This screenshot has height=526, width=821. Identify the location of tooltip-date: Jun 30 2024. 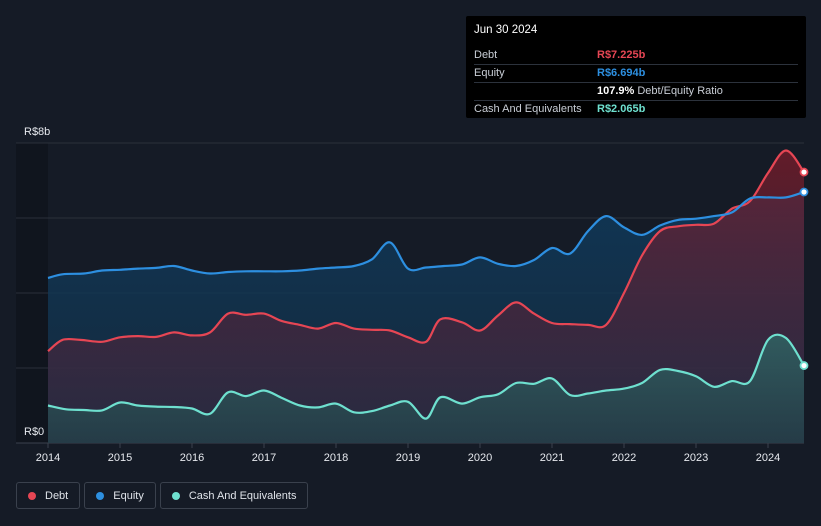
(506, 30).